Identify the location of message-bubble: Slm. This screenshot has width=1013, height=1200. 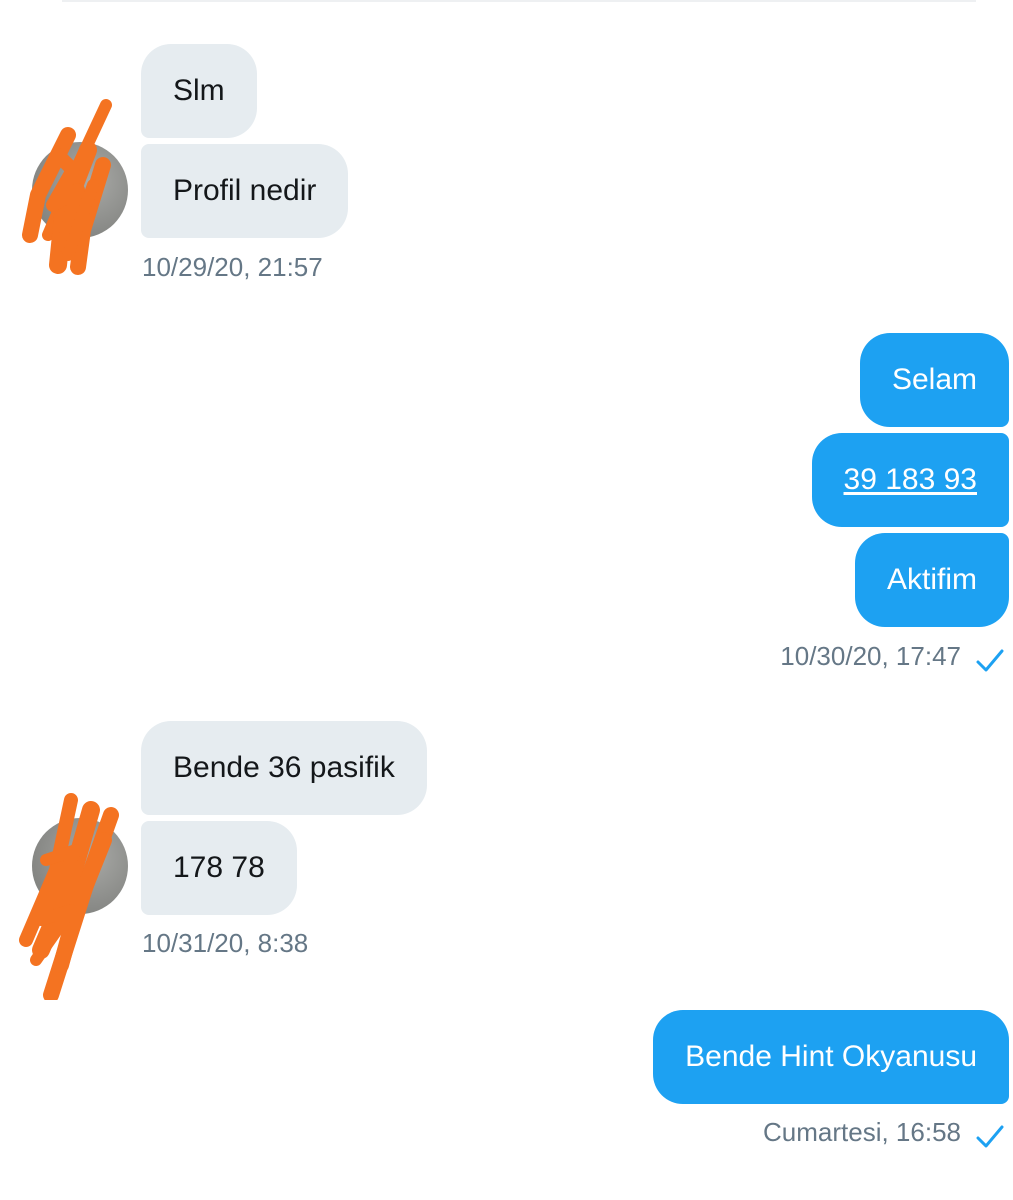
(199, 91).